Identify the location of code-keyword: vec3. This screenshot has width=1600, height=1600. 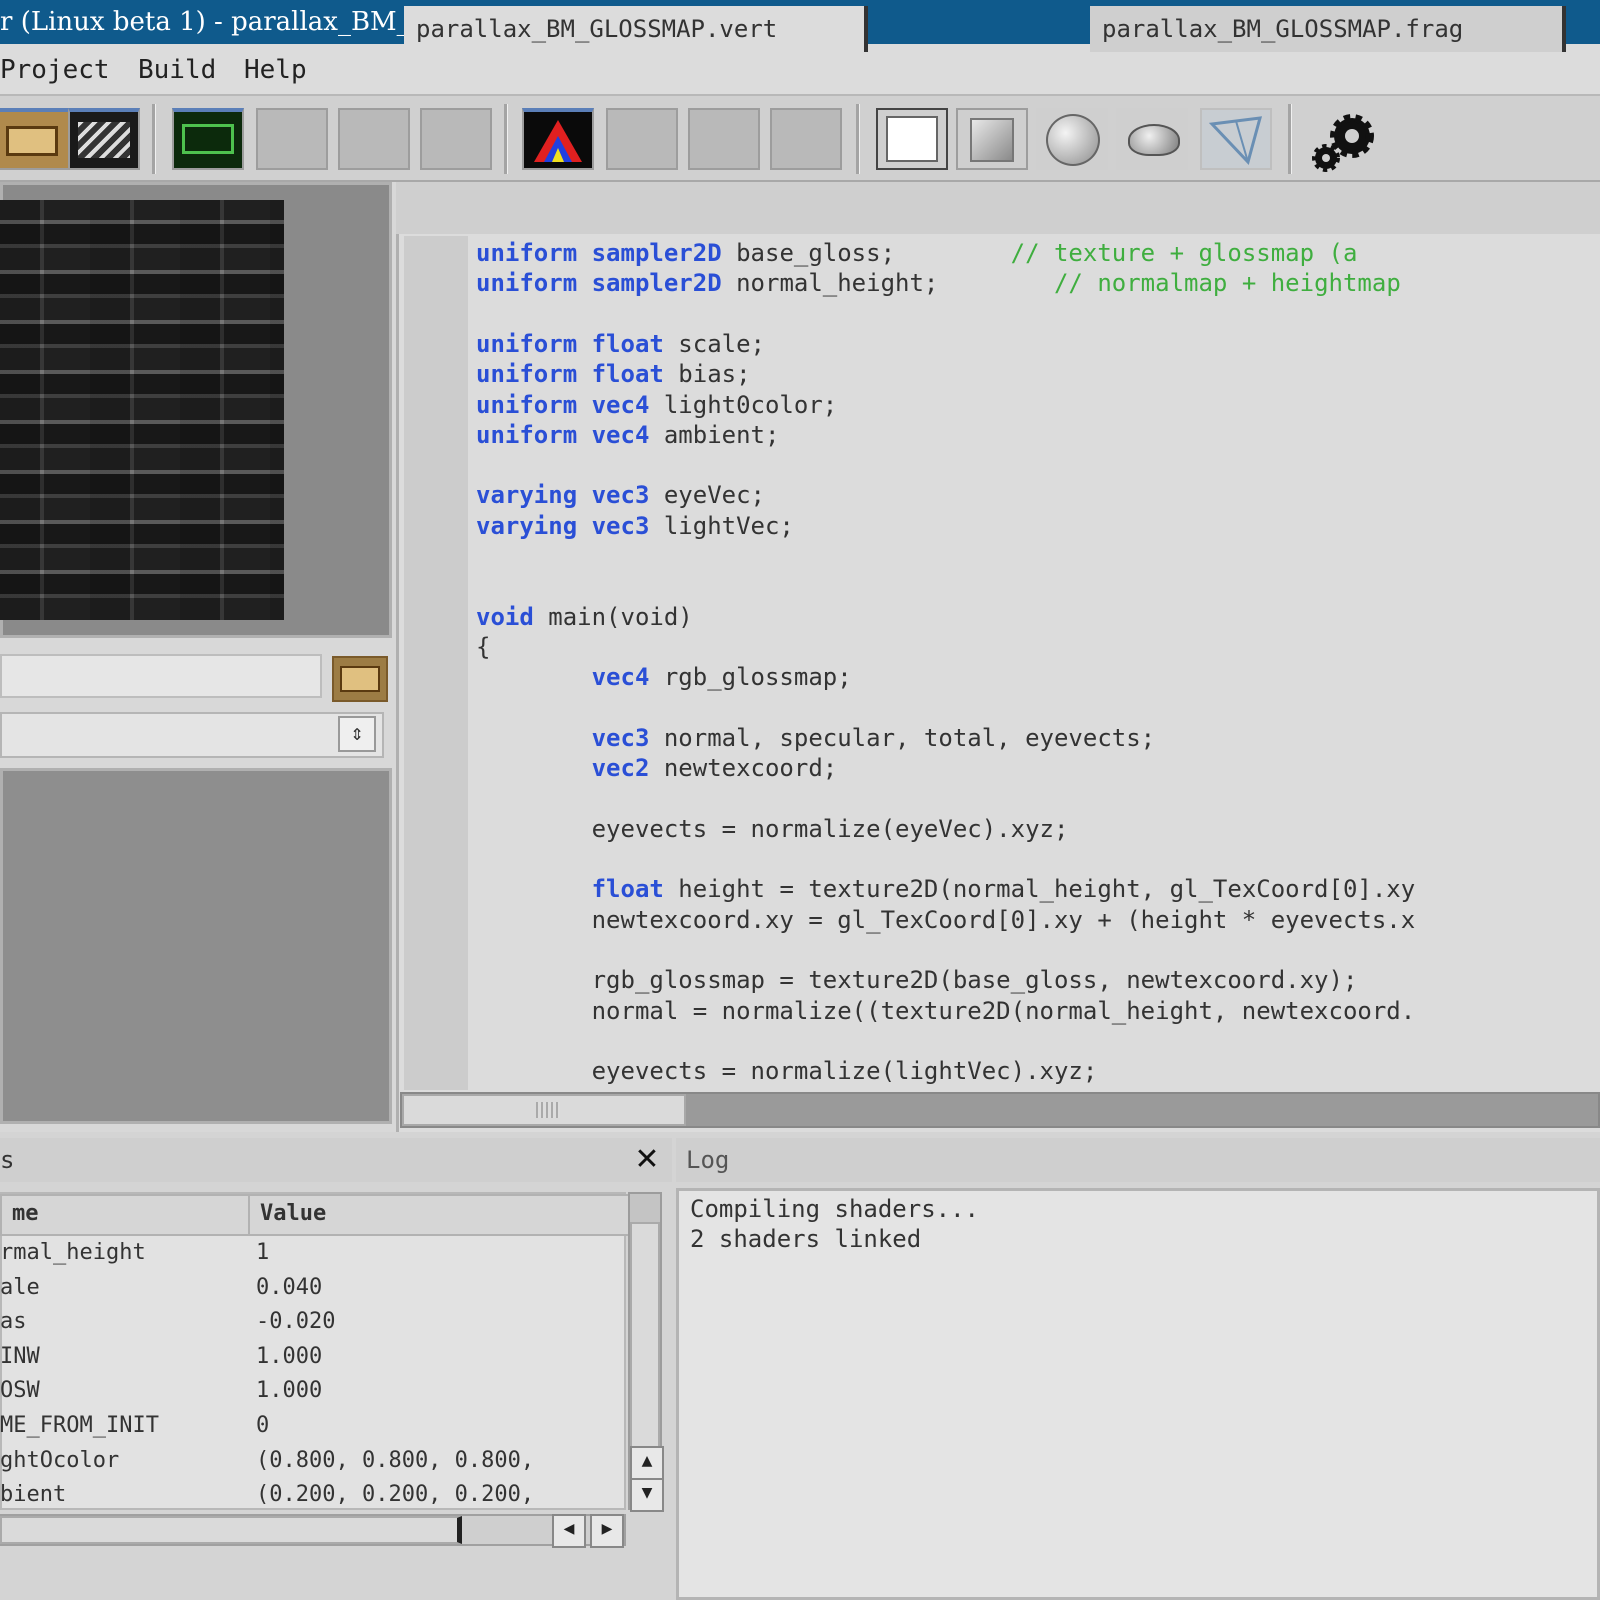
(563, 737).